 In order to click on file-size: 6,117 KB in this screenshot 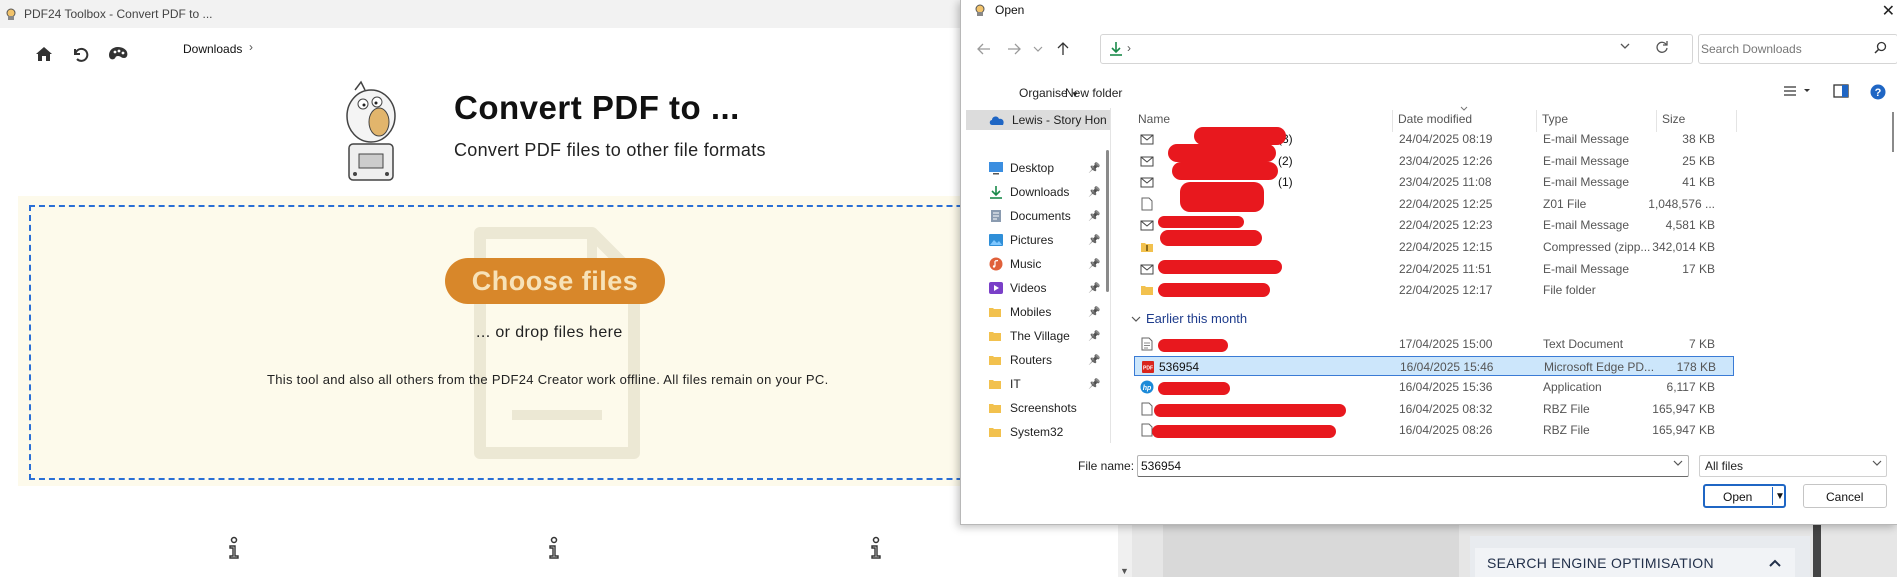, I will do `click(1690, 387)`.